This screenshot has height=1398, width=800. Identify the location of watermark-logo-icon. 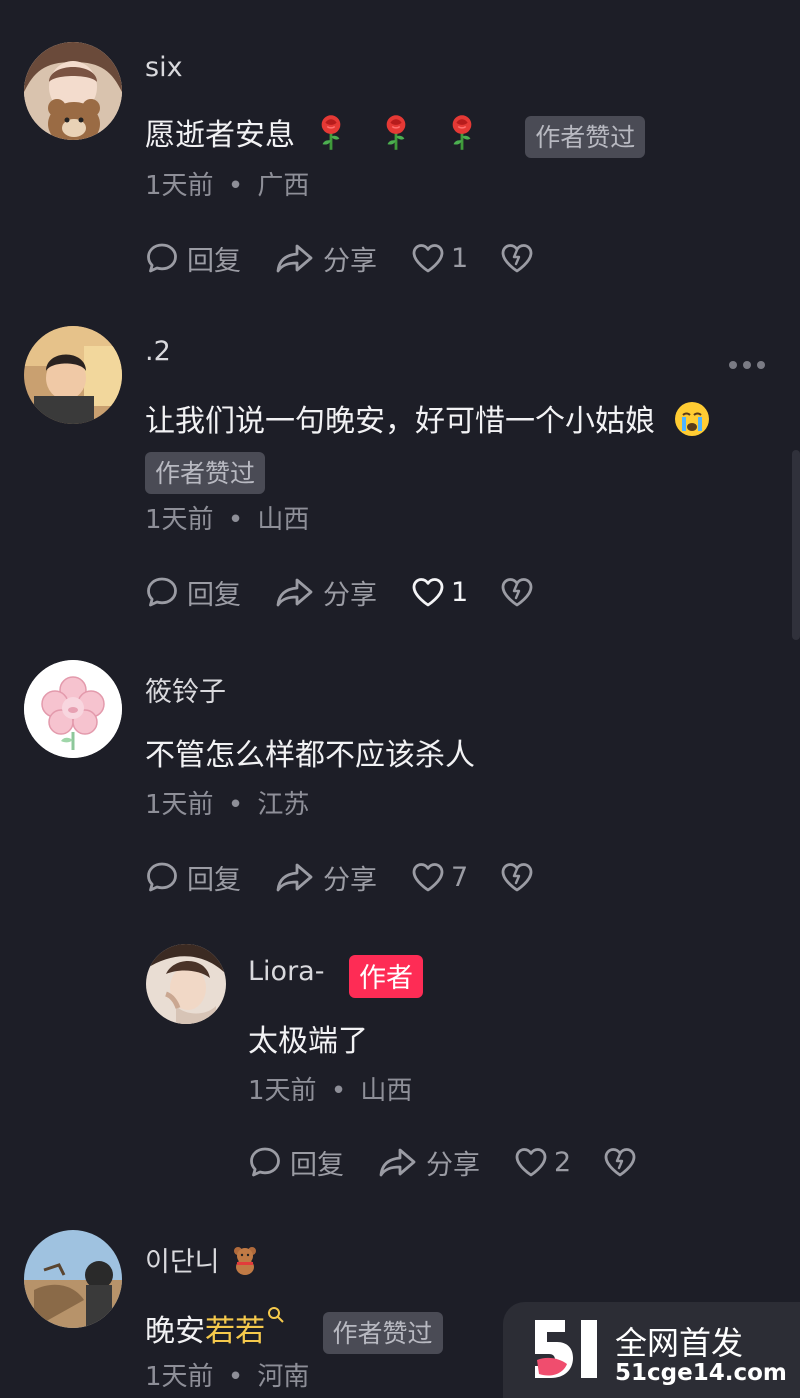
(566, 1349).